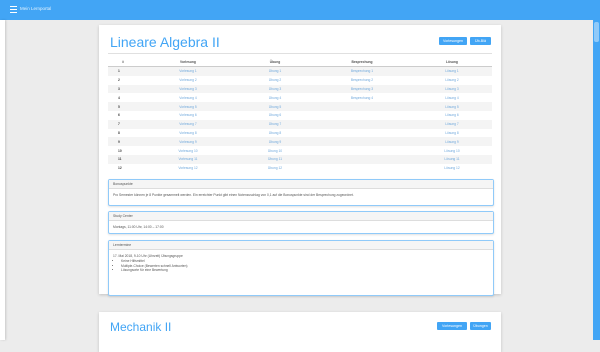 The height and width of the screenshot is (352, 600). Describe the element at coordinates (452, 150) in the screenshot. I see `solution-link: Lösung 10` at that location.